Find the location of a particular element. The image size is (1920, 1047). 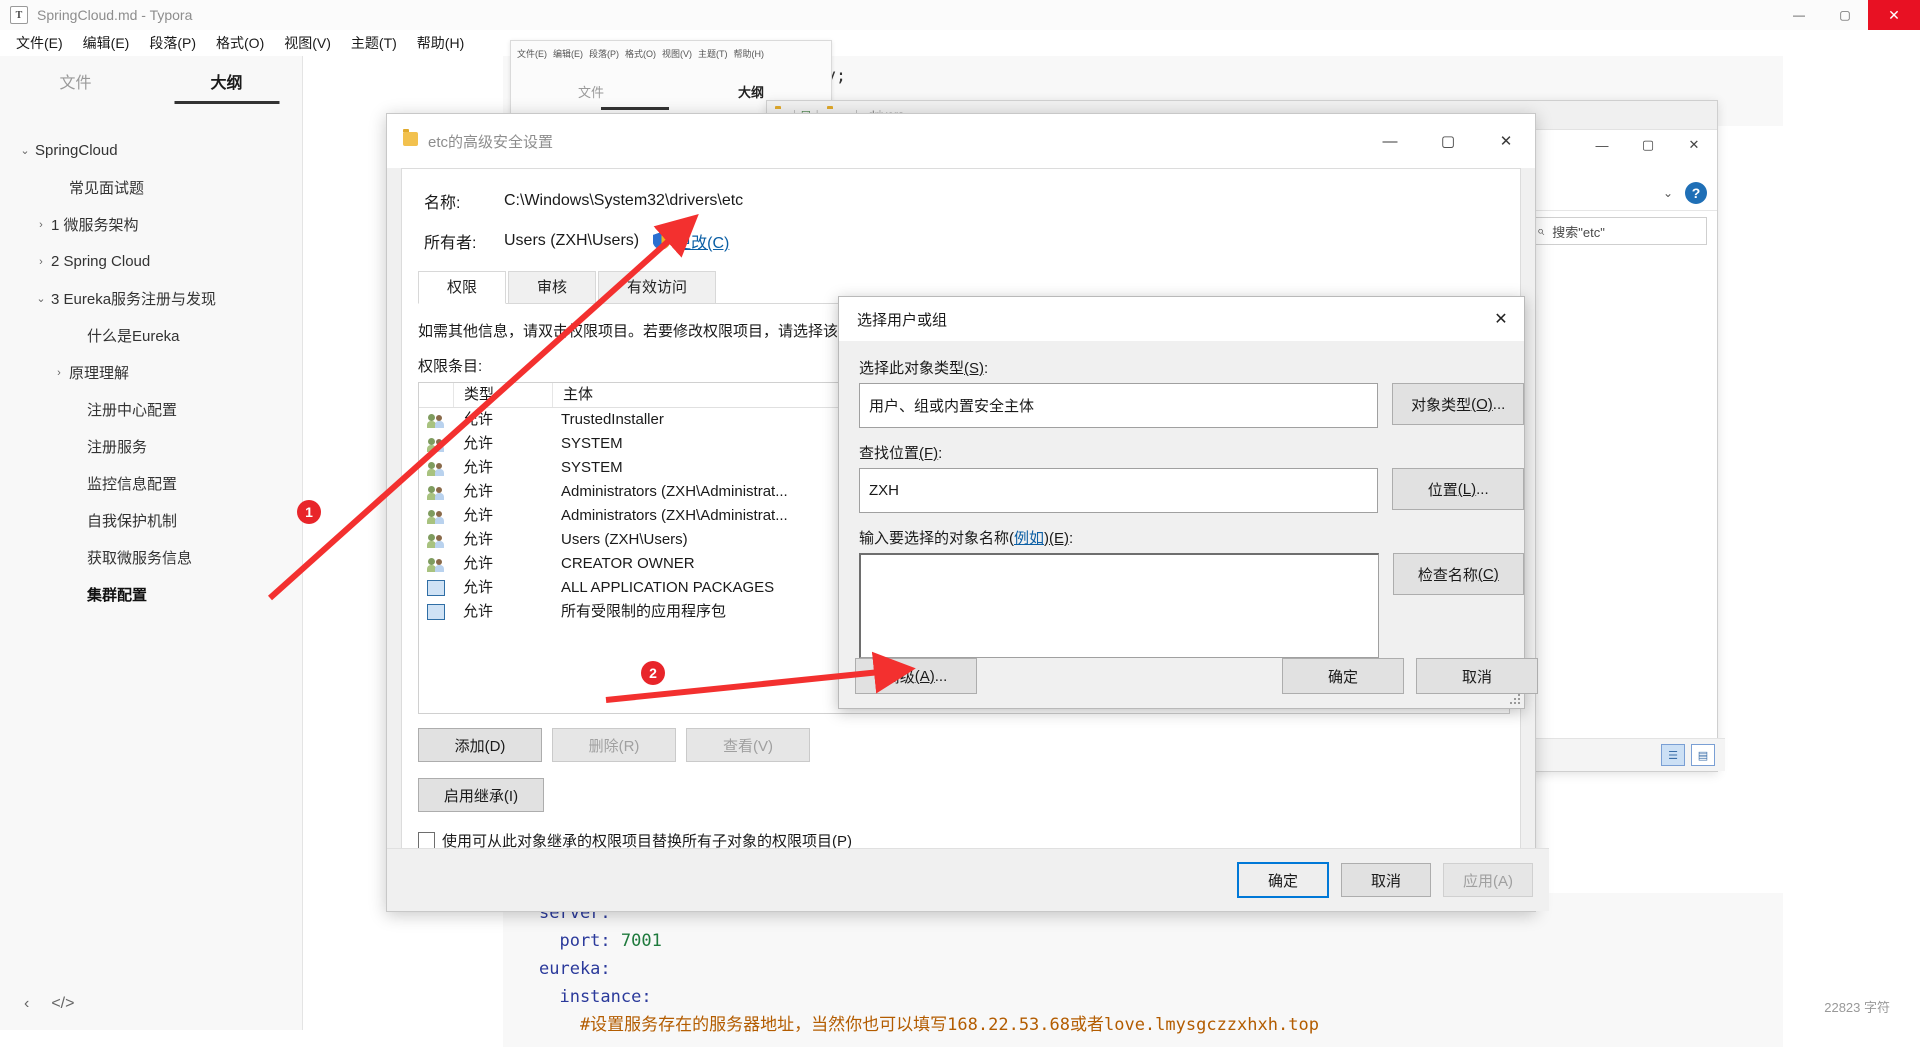

tab-permissions: 权限 is located at coordinates (462, 287).